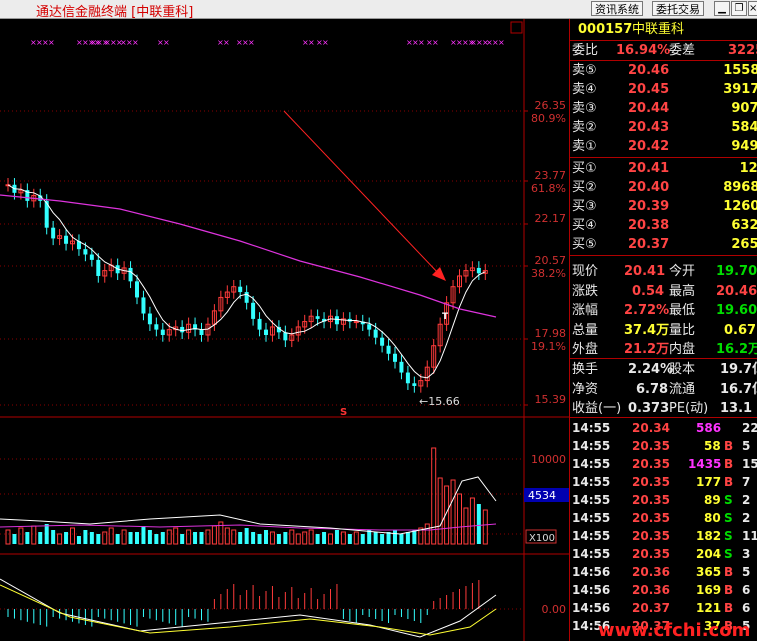 Image resolution: width=757 pixels, height=641 pixels. Describe the element at coordinates (584, 187) in the screenshot. I see `bid-label: 买②` at that location.